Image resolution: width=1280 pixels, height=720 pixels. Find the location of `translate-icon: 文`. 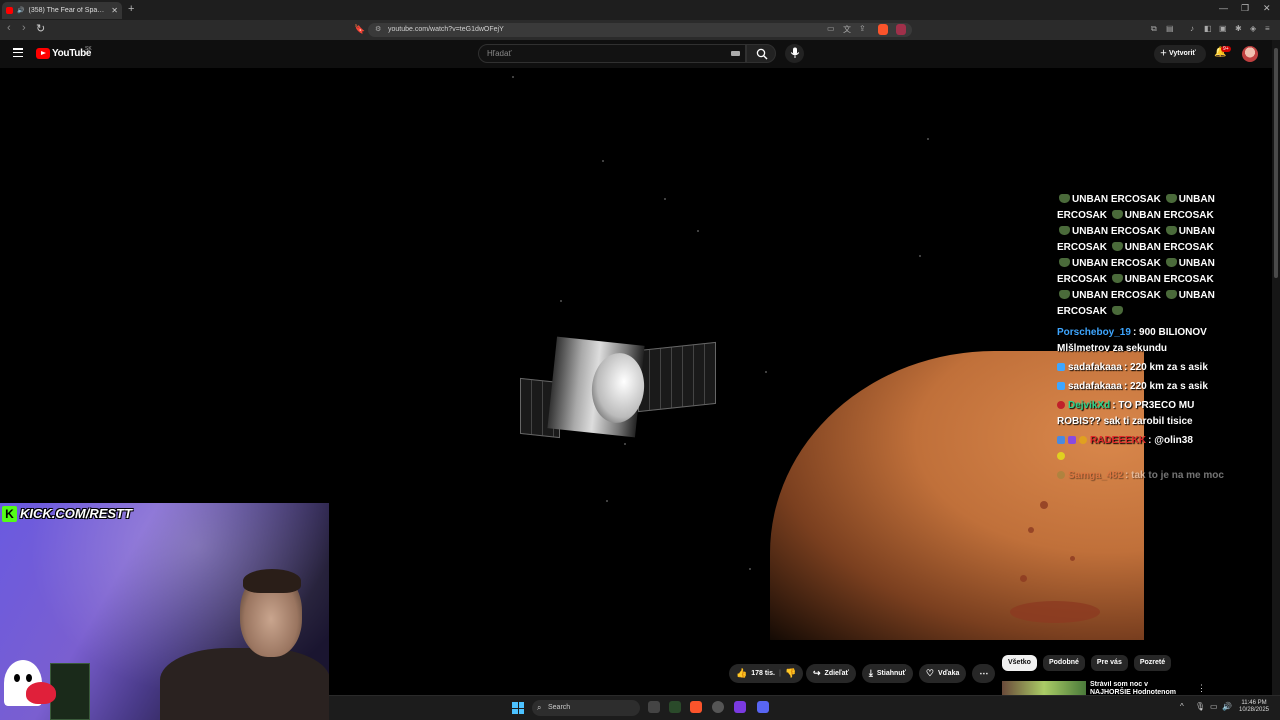

translate-icon: 文 is located at coordinates (847, 29).